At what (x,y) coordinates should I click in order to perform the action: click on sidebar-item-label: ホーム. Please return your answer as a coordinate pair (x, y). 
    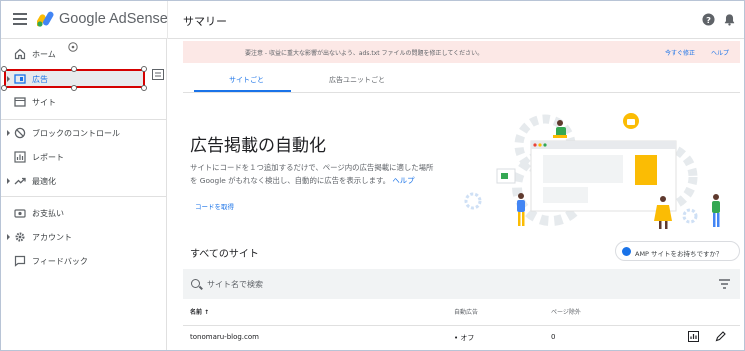
    Looking at the image, I should click on (44, 54).